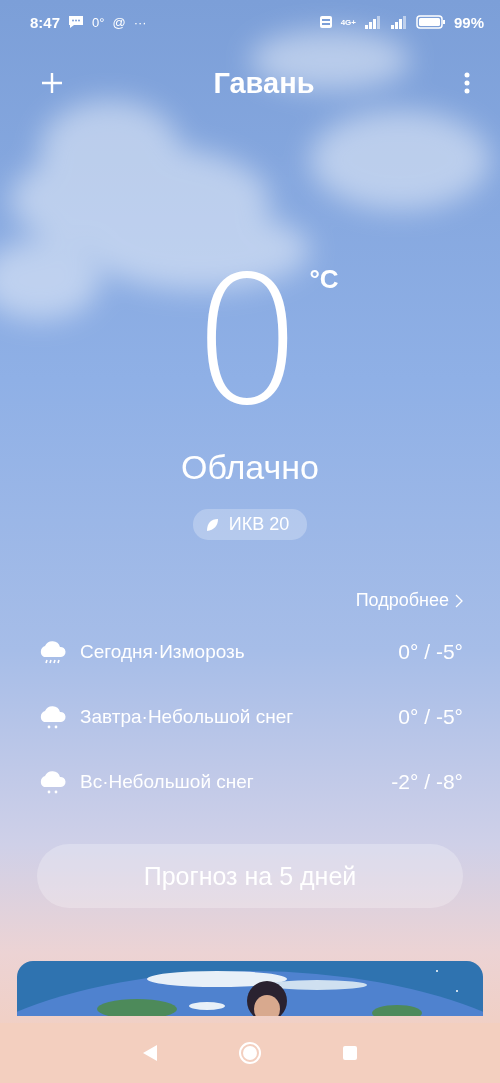  I want to click on current-temperature: 0, so click(247, 342).